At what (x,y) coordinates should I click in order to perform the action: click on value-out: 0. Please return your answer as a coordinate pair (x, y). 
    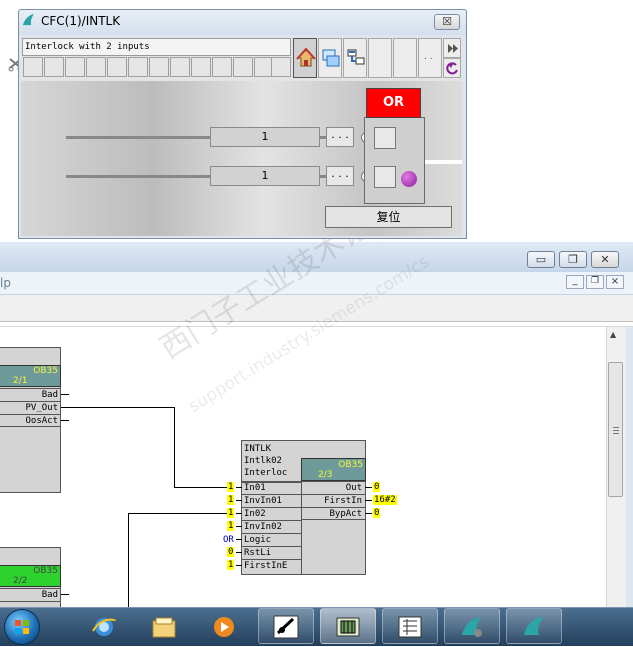
    Looking at the image, I should click on (377, 487).